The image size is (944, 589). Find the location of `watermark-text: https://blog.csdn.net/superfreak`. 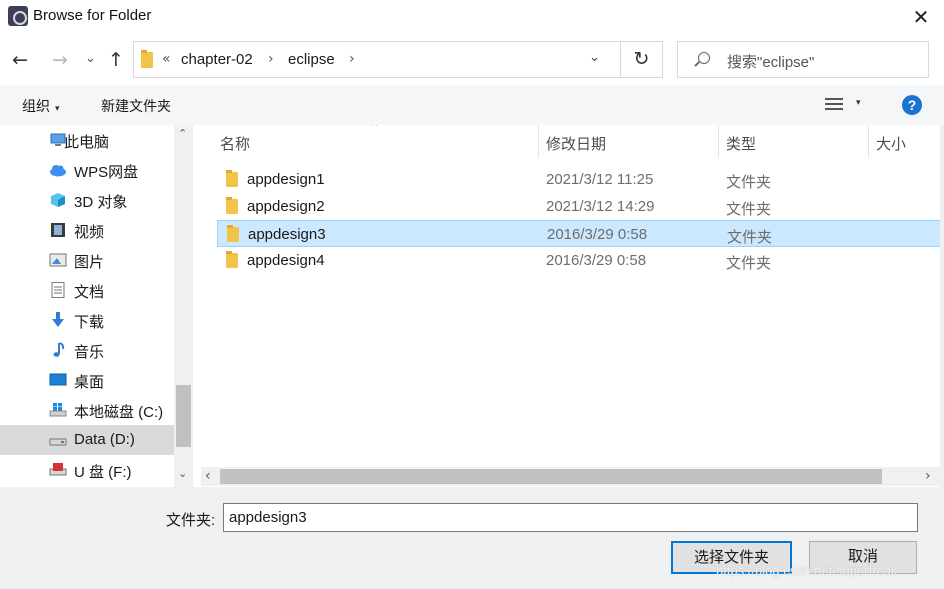

watermark-text: https://blog.csdn.net/superfreak is located at coordinates (807, 570).